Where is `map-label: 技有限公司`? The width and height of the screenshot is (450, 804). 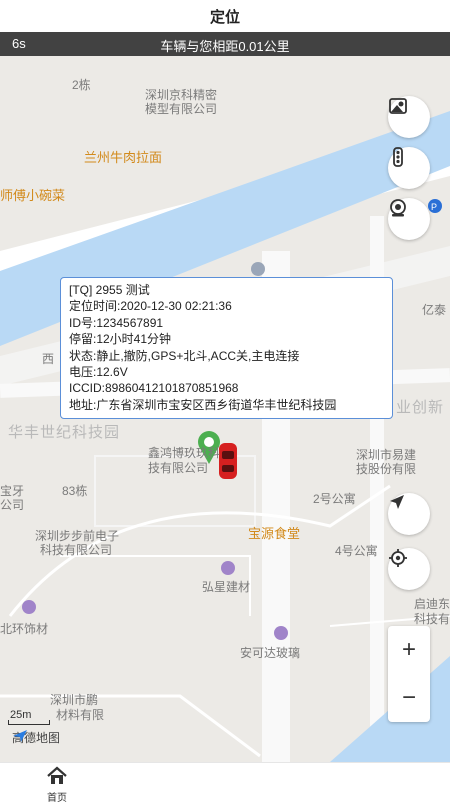
map-label: 技有限公司 is located at coordinates (178, 468).